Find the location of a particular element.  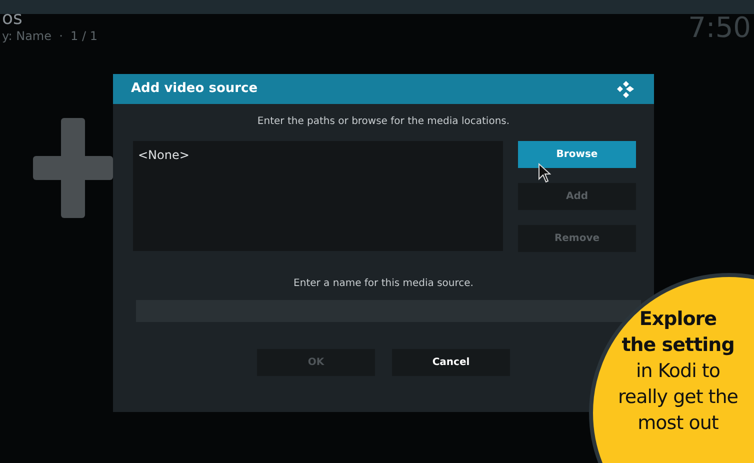

callout-text: Explore is located at coordinates (678, 319).